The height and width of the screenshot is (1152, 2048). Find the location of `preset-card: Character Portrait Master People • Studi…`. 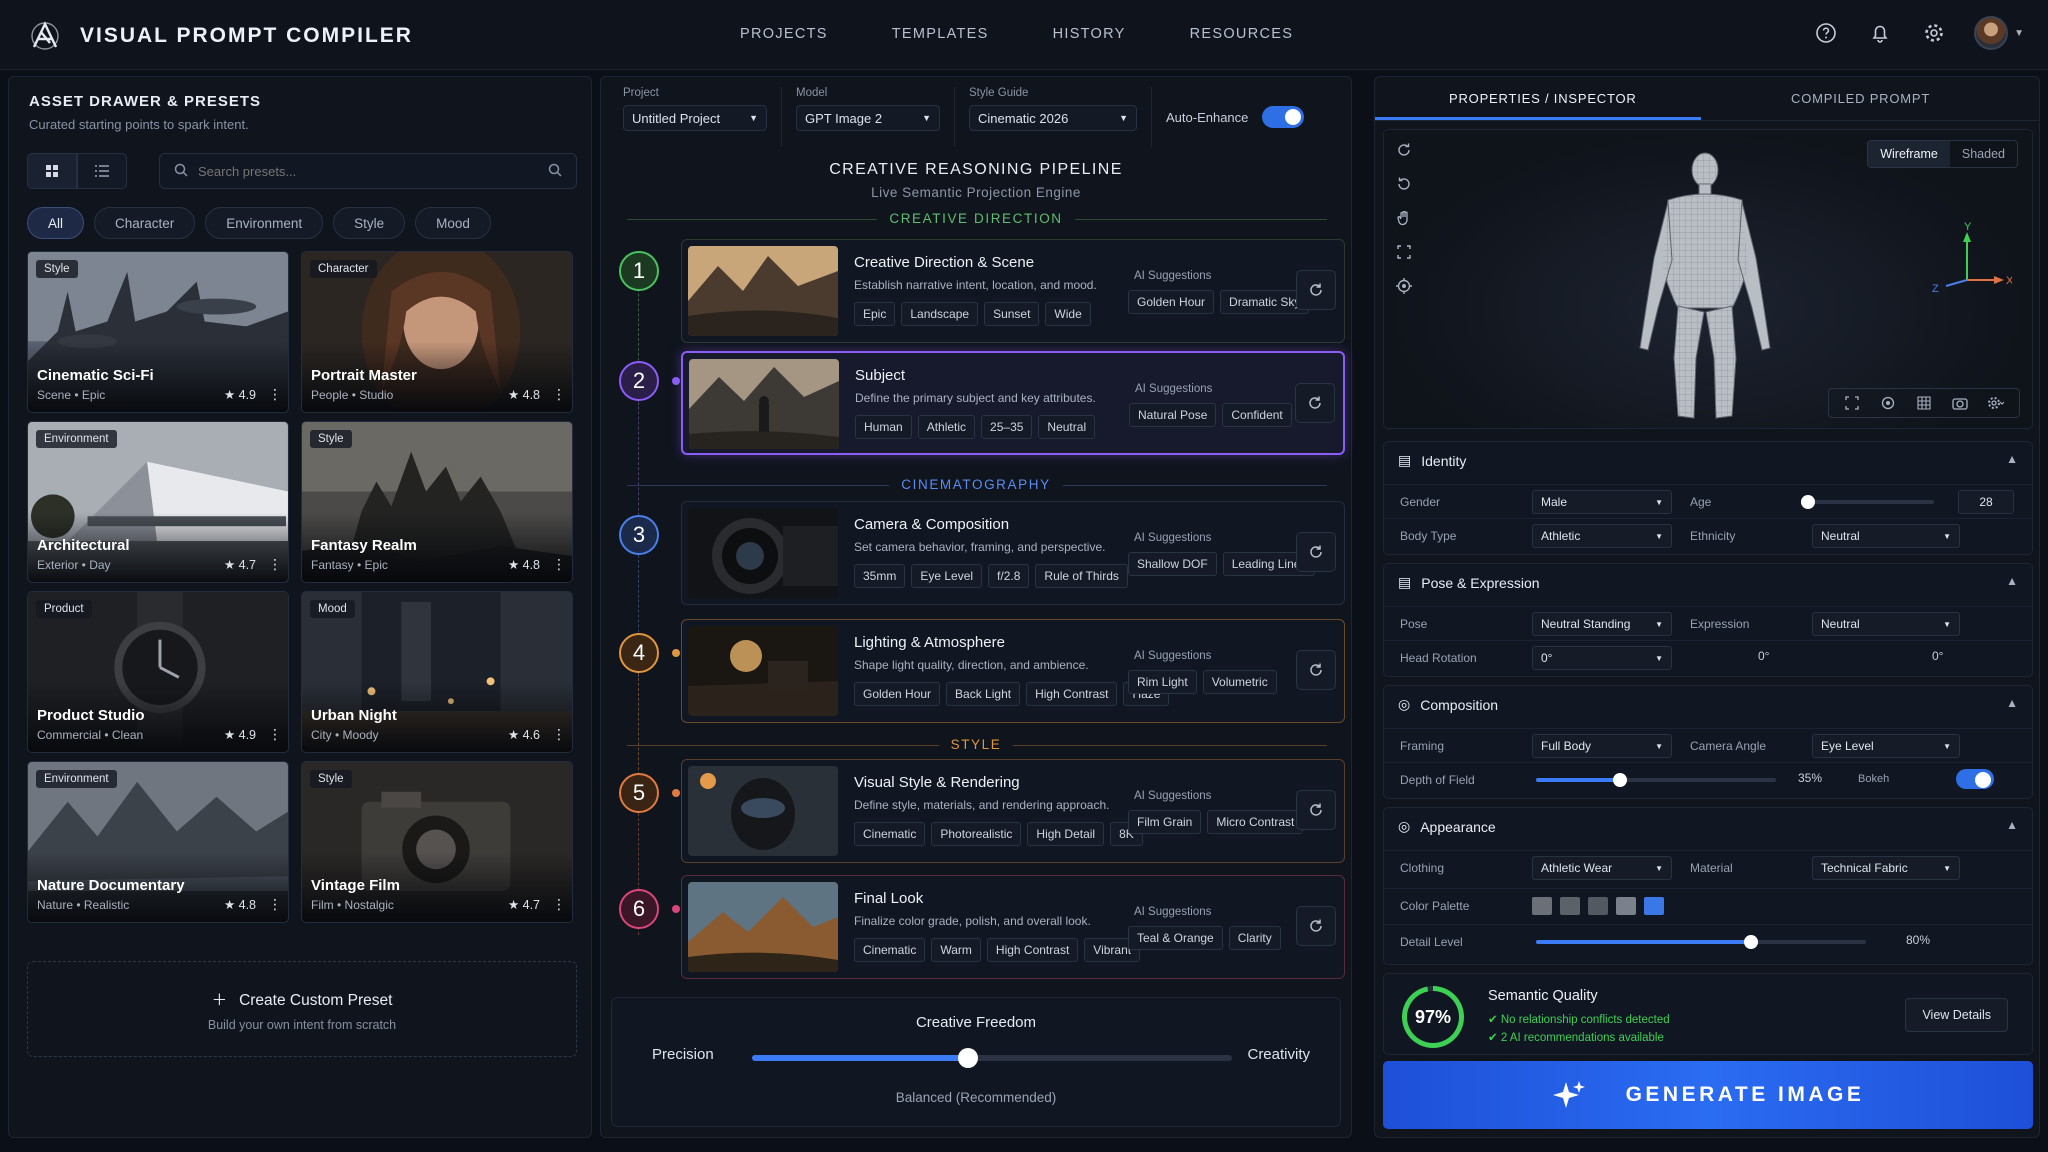

preset-card: Character Portrait Master People • Studi… is located at coordinates (437, 332).